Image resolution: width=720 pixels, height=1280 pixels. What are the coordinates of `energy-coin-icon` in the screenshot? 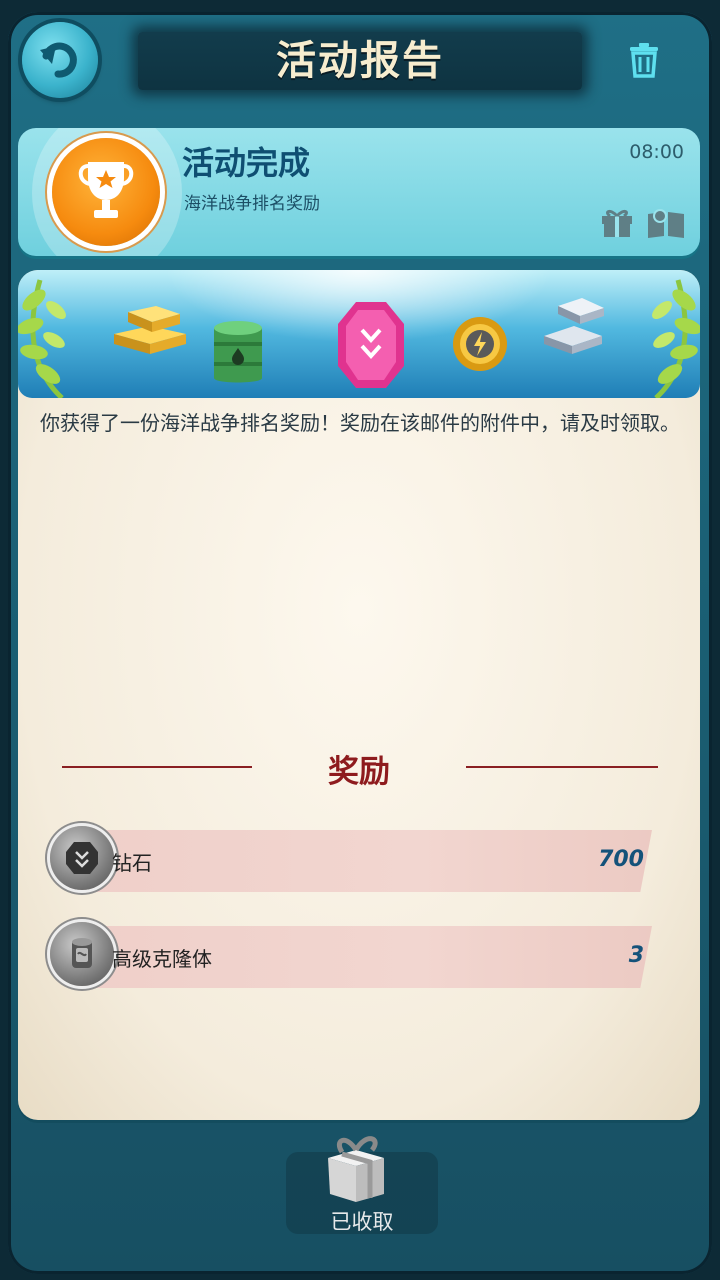 It's located at (480, 344).